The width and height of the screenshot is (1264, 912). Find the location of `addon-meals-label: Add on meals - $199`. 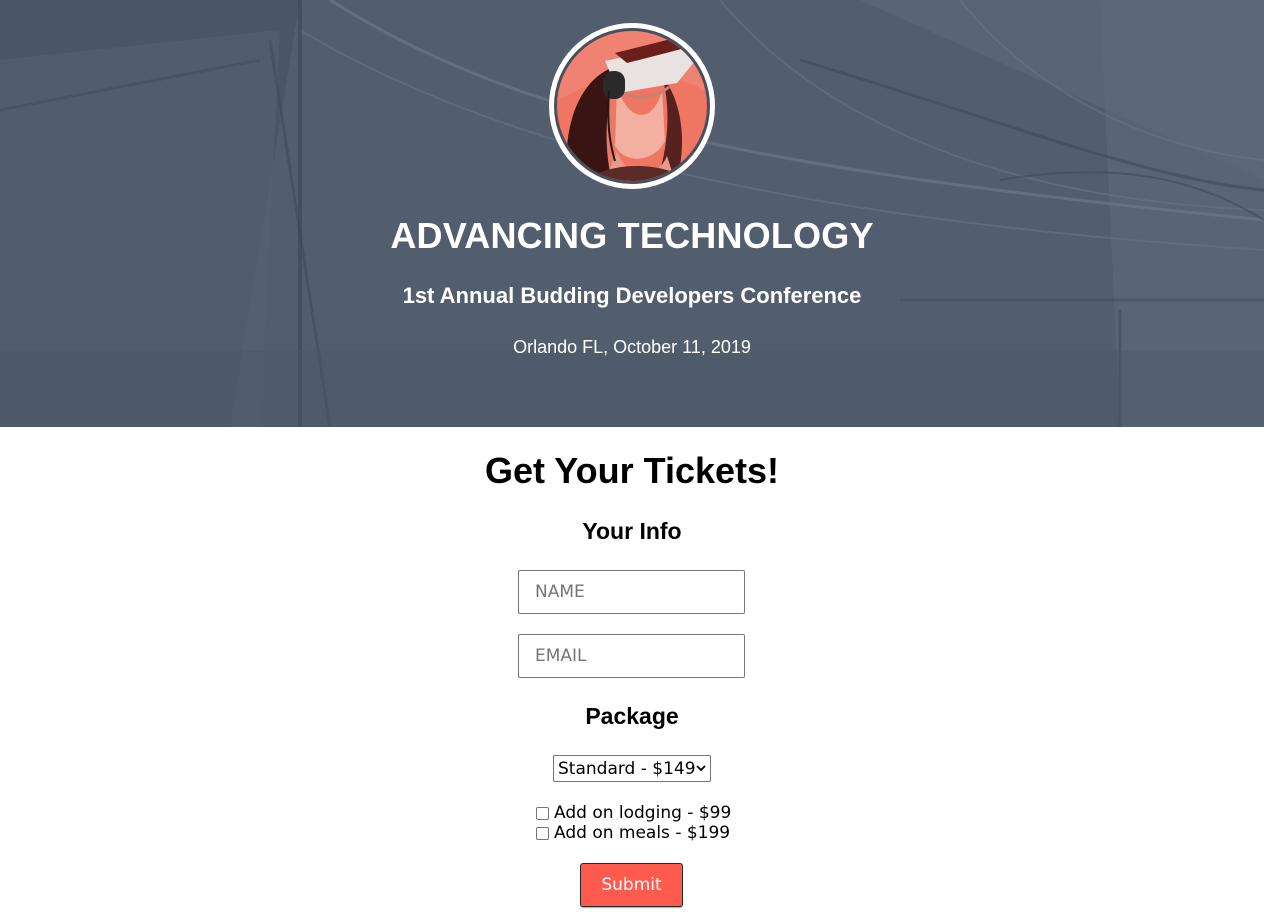

addon-meals-label: Add on meals - $199 is located at coordinates (642, 833).